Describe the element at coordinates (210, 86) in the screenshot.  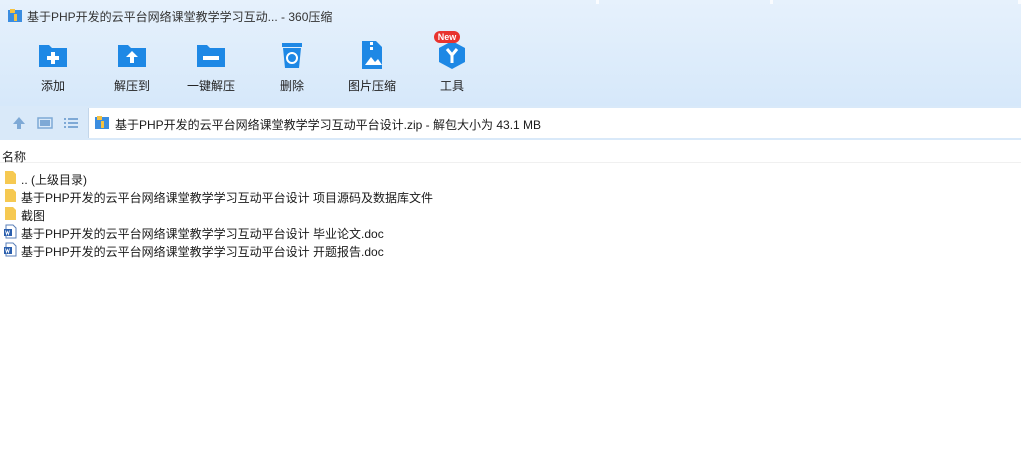
I see `one-click-extract-label: 一键解压` at that location.